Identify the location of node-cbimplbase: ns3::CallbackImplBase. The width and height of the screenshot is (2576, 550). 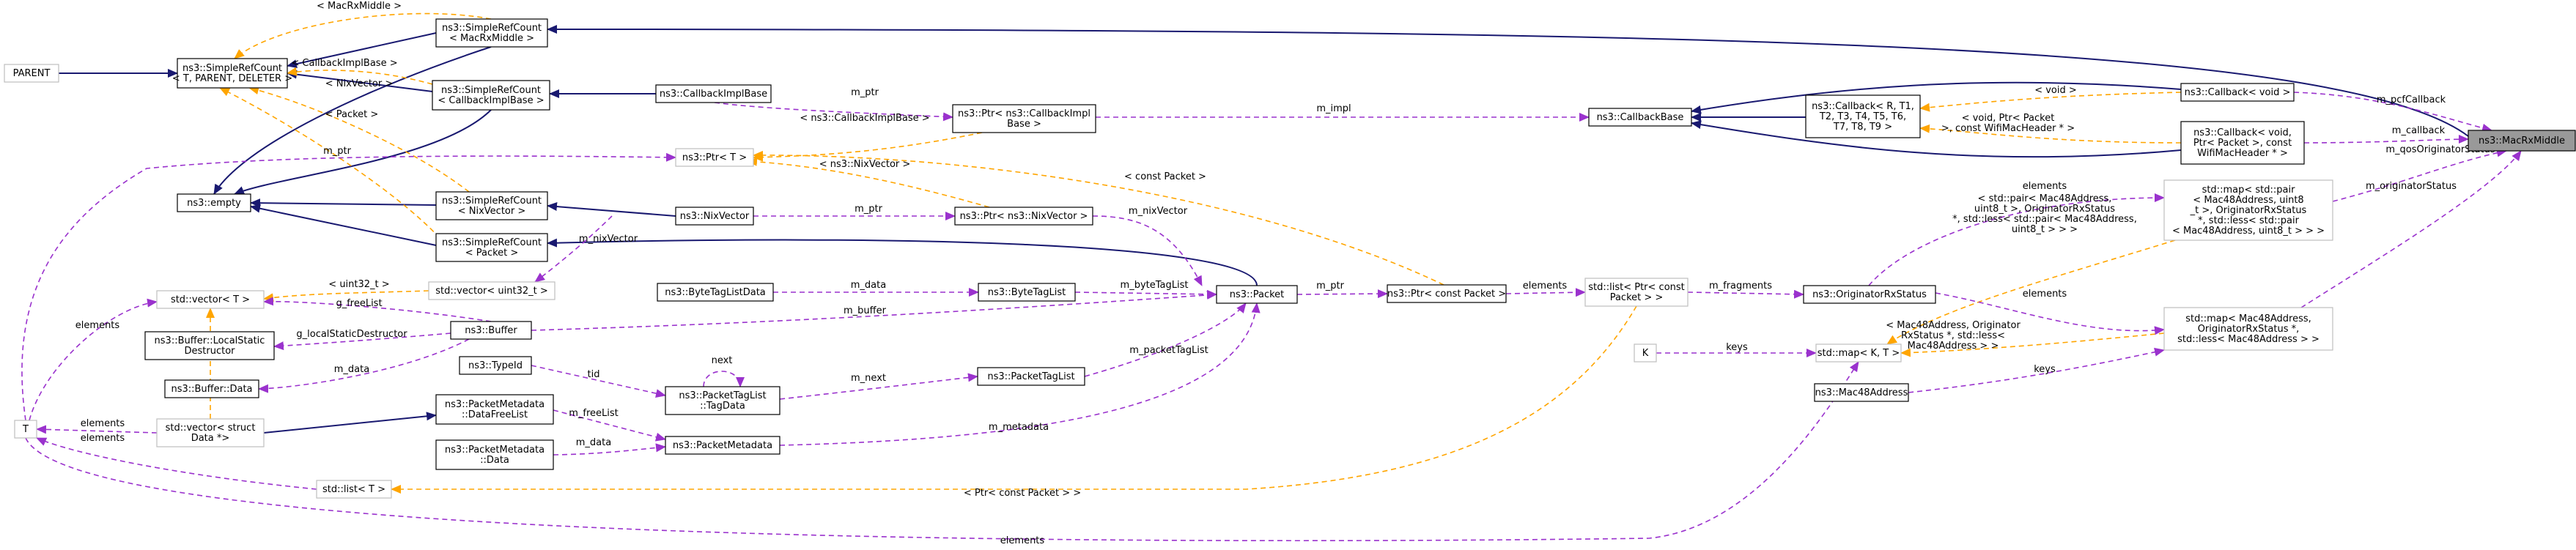
(713, 93).